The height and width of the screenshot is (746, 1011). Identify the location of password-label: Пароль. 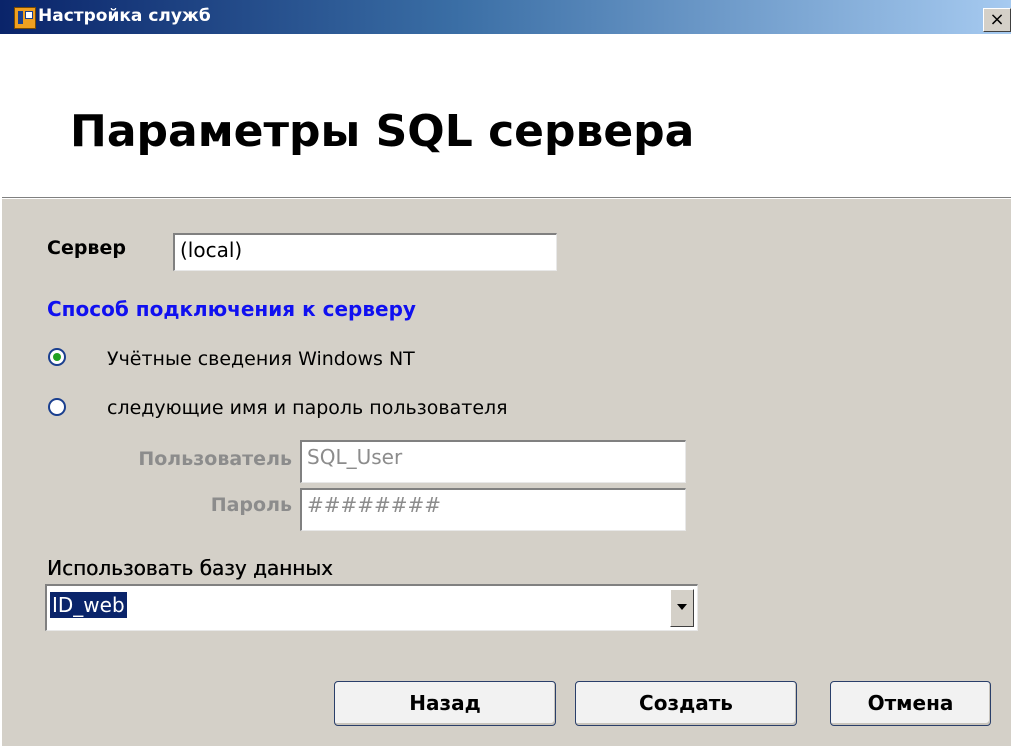
(251, 505).